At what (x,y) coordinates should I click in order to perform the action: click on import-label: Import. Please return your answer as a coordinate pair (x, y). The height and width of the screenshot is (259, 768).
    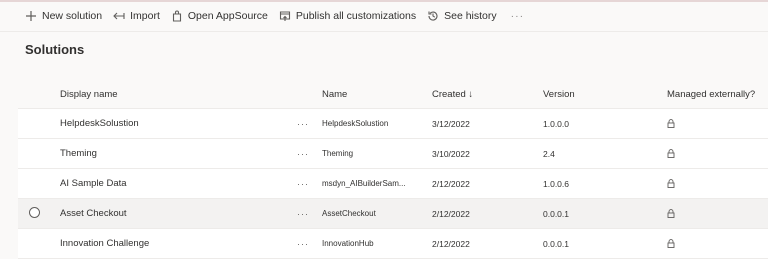
    Looking at the image, I should click on (145, 16).